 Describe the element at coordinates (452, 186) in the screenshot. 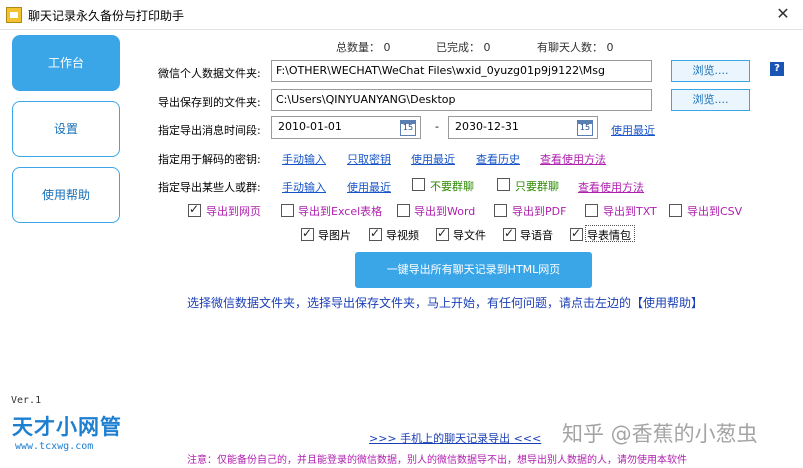

I see `no-group-label: 不要群聊` at that location.